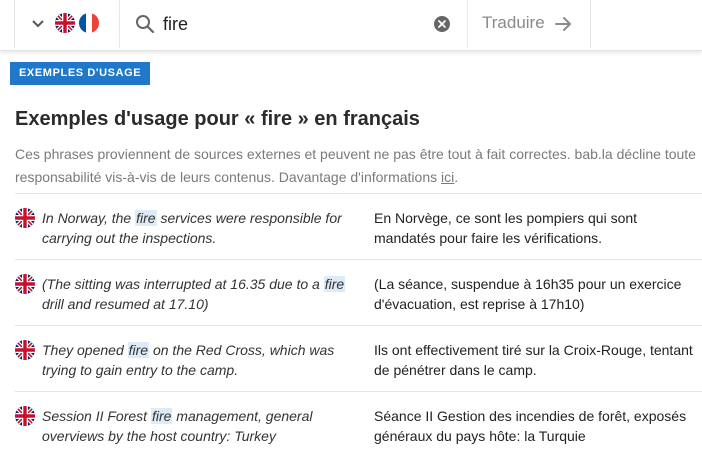 The width and height of the screenshot is (702, 457). What do you see at coordinates (89, 218) in the screenshot?
I see `source-text: In Norway, the` at bounding box center [89, 218].